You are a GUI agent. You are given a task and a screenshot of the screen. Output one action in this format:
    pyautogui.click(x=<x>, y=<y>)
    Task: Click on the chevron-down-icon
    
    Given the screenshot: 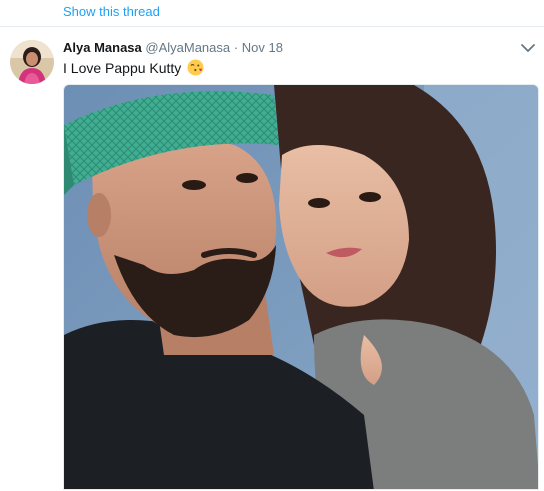 What is the action you would take?
    pyautogui.click(x=528, y=47)
    